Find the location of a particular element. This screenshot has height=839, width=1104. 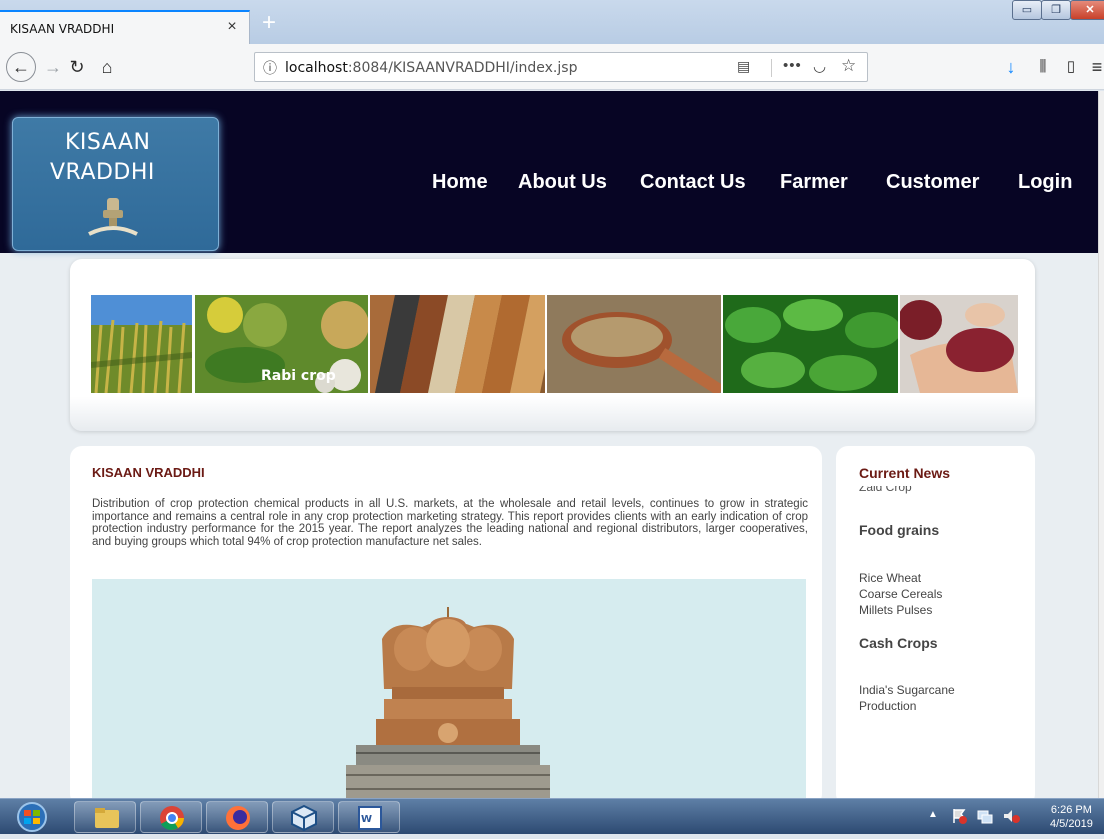

nav-contact-link: Contact Us is located at coordinates (693, 182).